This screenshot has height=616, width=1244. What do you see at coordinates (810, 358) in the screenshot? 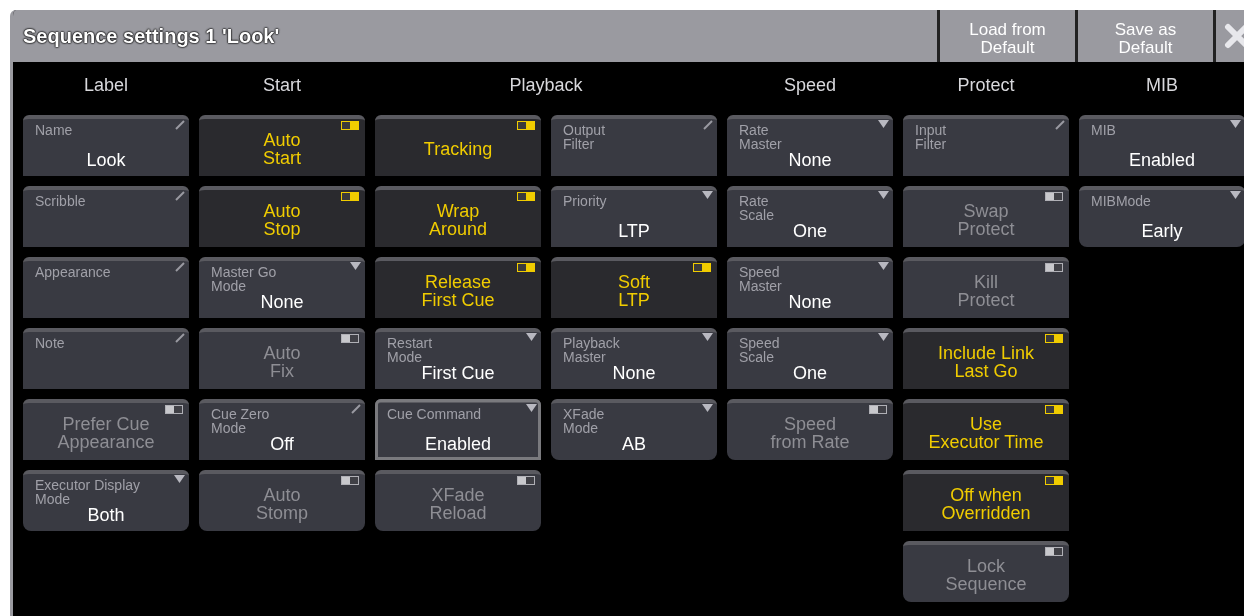
I see `setting-field: Speed Scale One` at bounding box center [810, 358].